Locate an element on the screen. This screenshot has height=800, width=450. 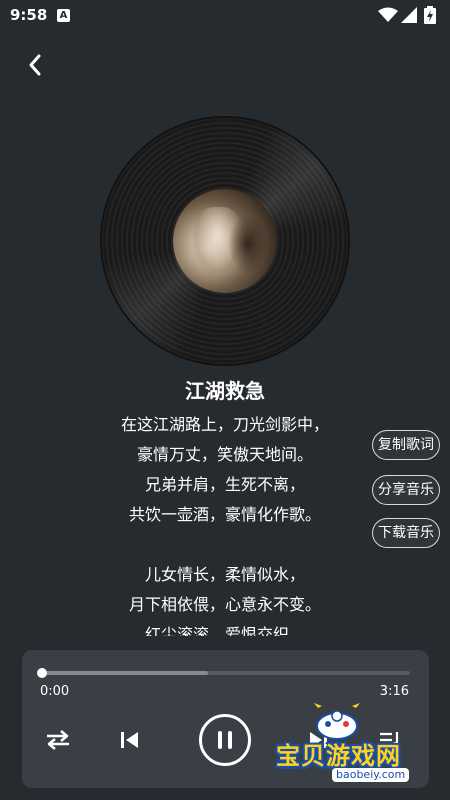
status-bar: 9:58 A is located at coordinates (225, 16).